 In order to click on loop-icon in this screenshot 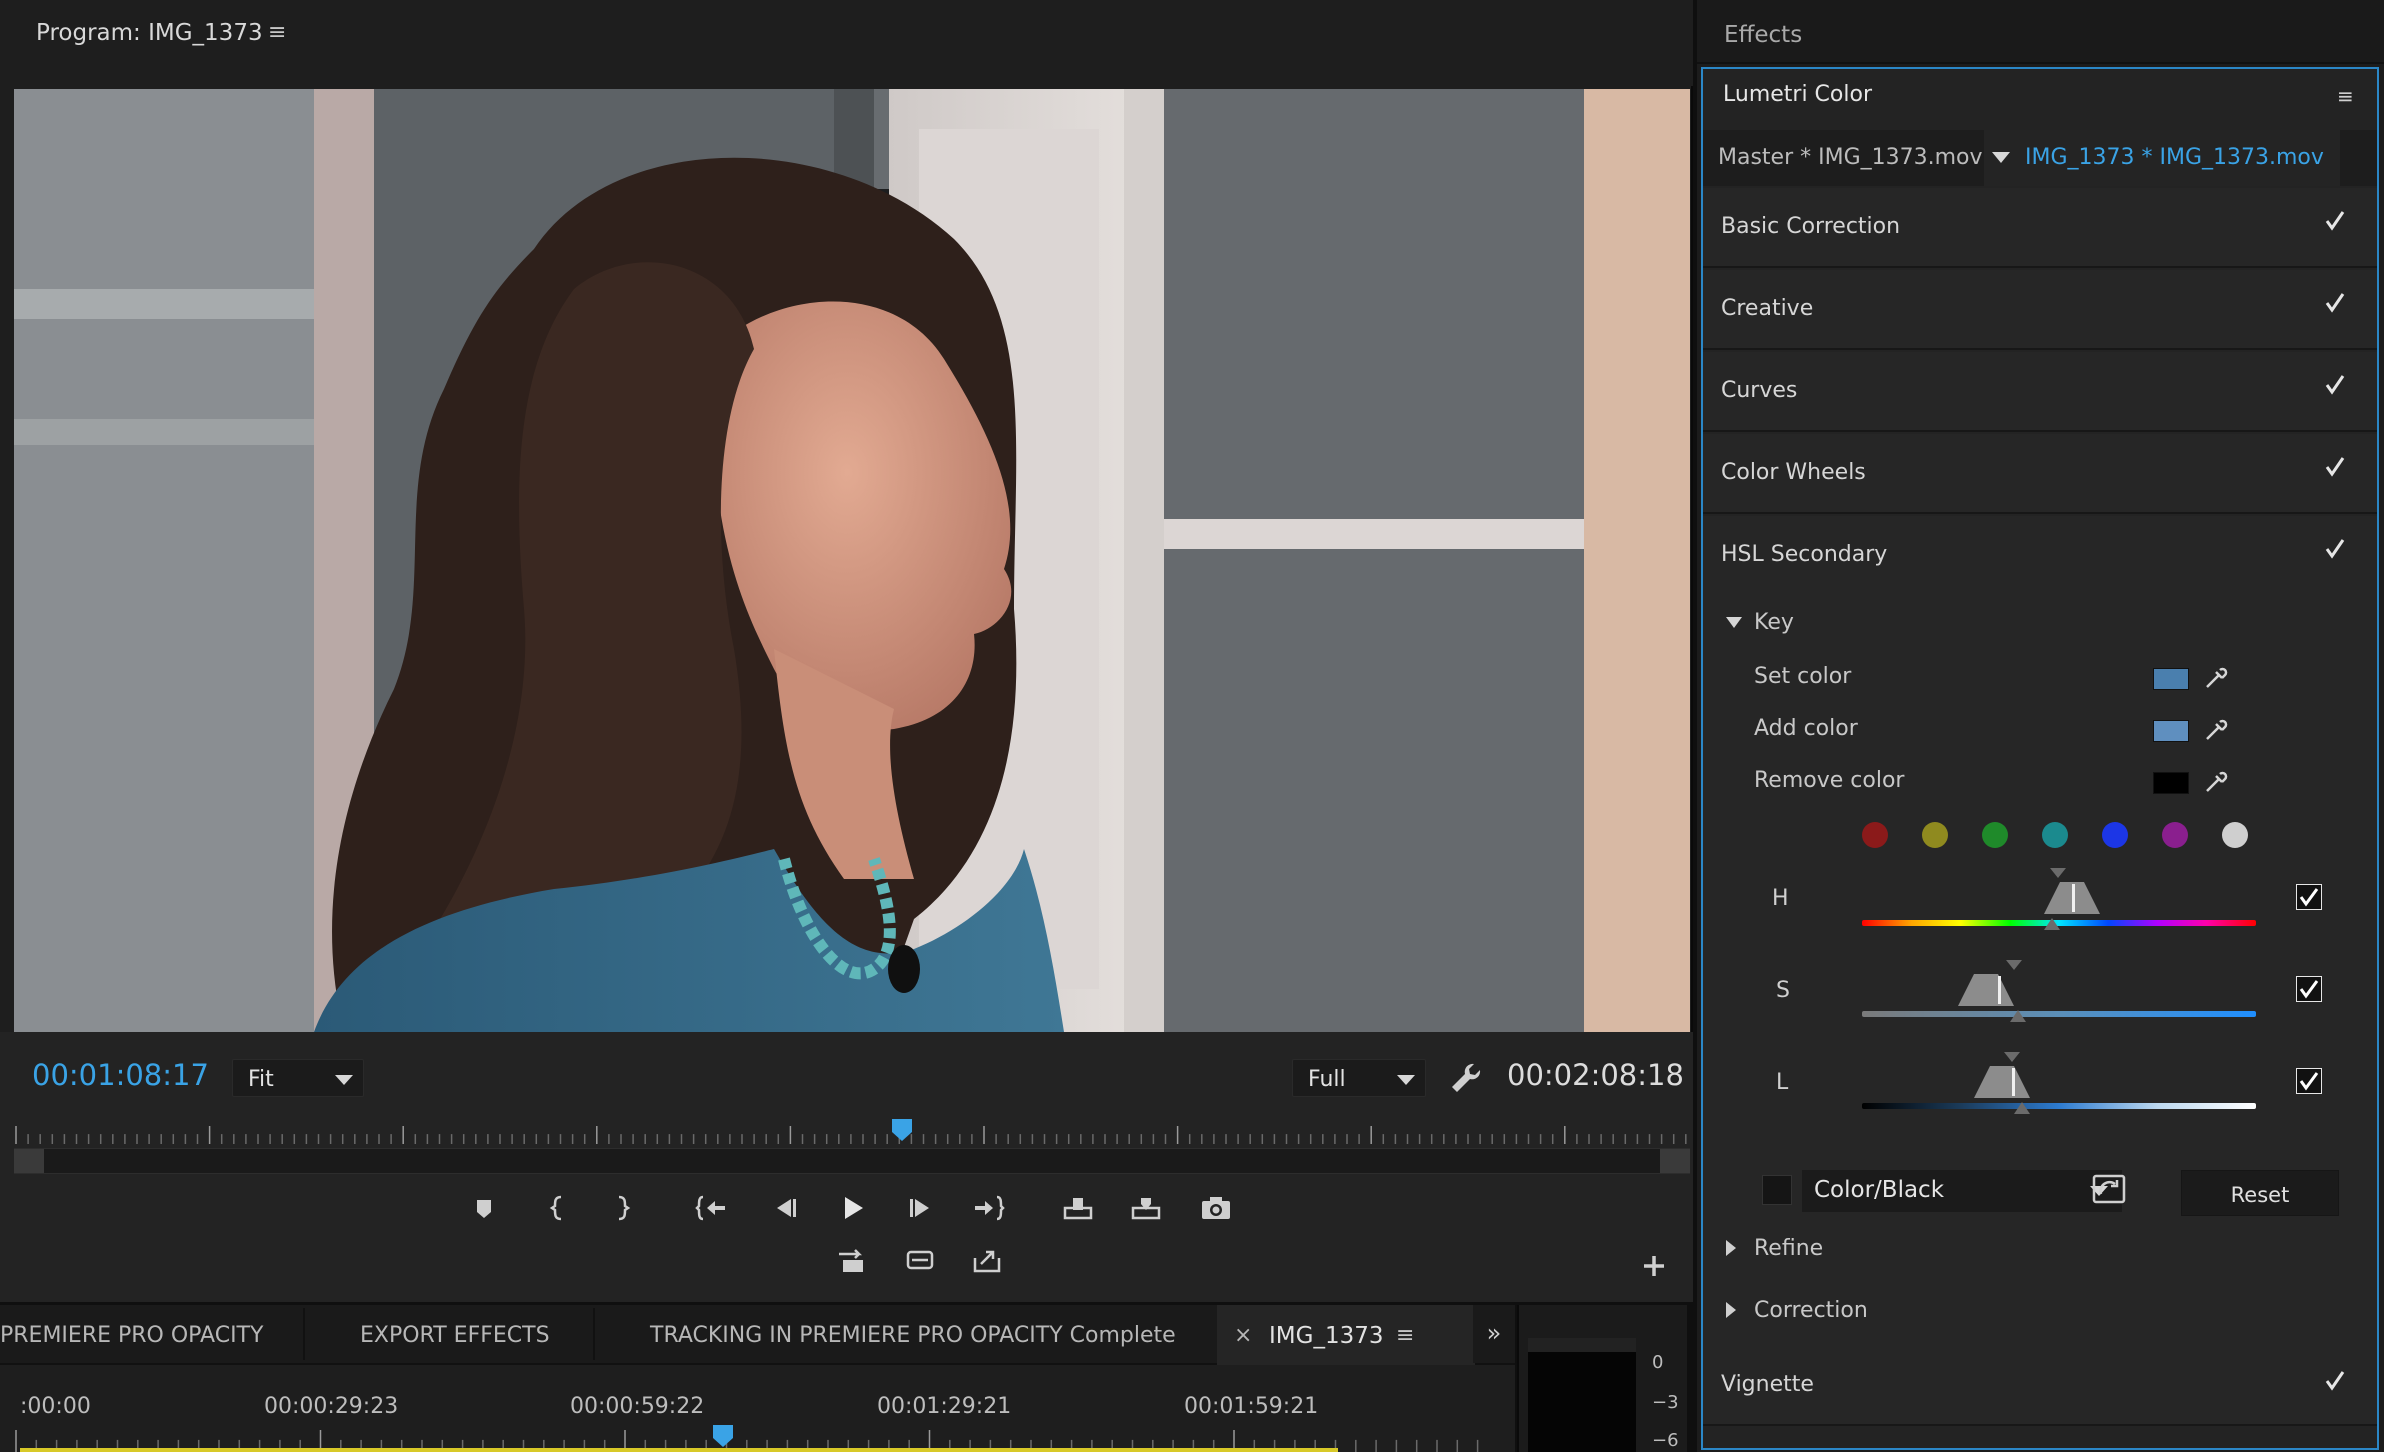, I will do `click(920, 1260)`.